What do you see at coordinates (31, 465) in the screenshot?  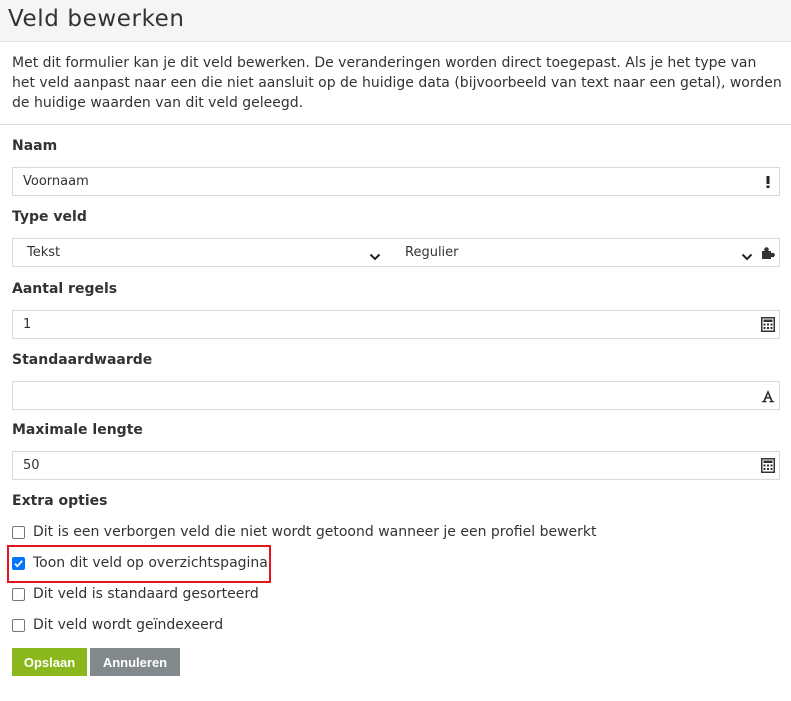 I see `maximale-lengte-value: 50` at bounding box center [31, 465].